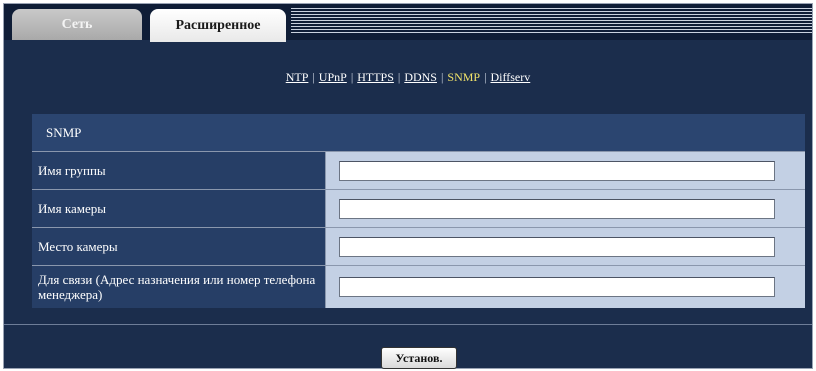  I want to click on field-label: Место камеры, so click(179, 246).